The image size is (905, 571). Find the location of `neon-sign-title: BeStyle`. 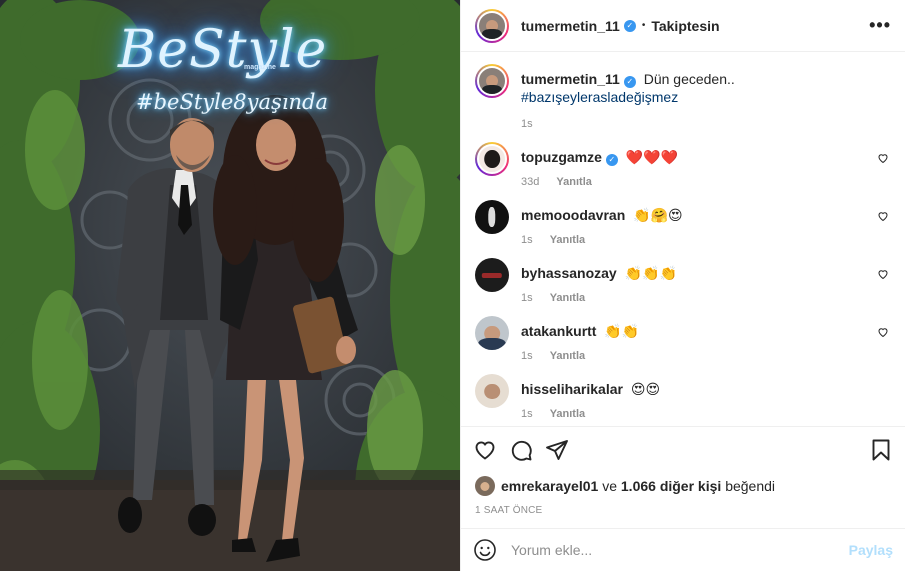

neon-sign-title: BeStyle is located at coordinates (223, 50).